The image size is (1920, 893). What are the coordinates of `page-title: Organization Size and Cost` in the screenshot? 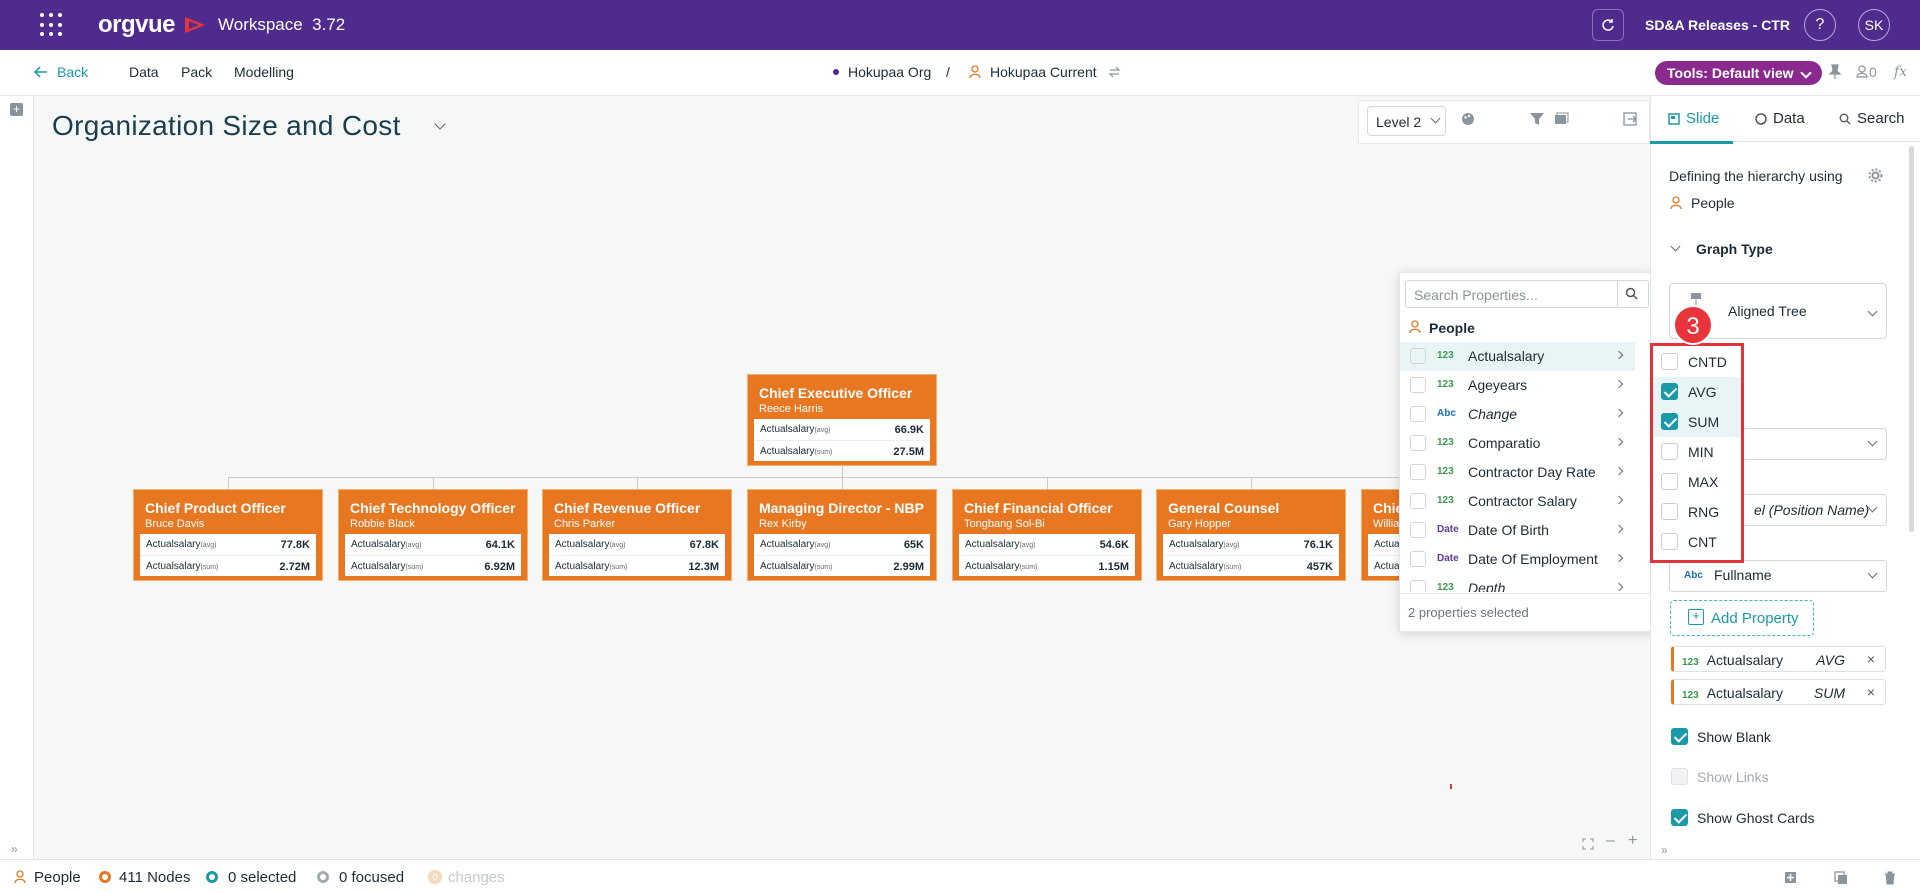 It's located at (226, 126).